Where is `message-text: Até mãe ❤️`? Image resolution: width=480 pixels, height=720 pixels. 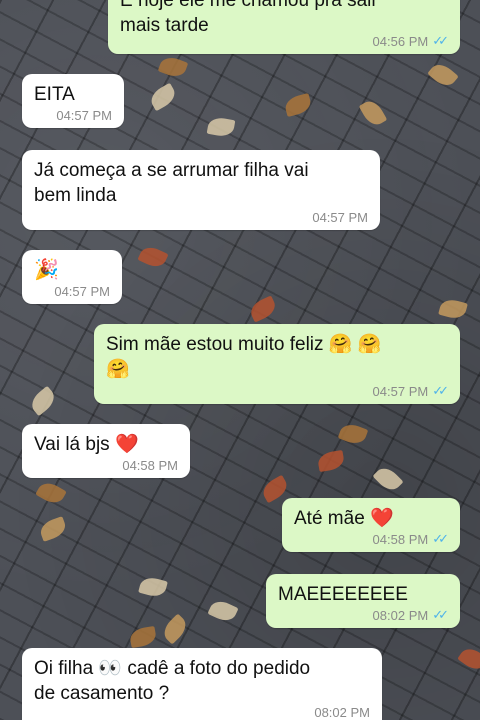
message-text: Até mãe ❤️ is located at coordinates (344, 518).